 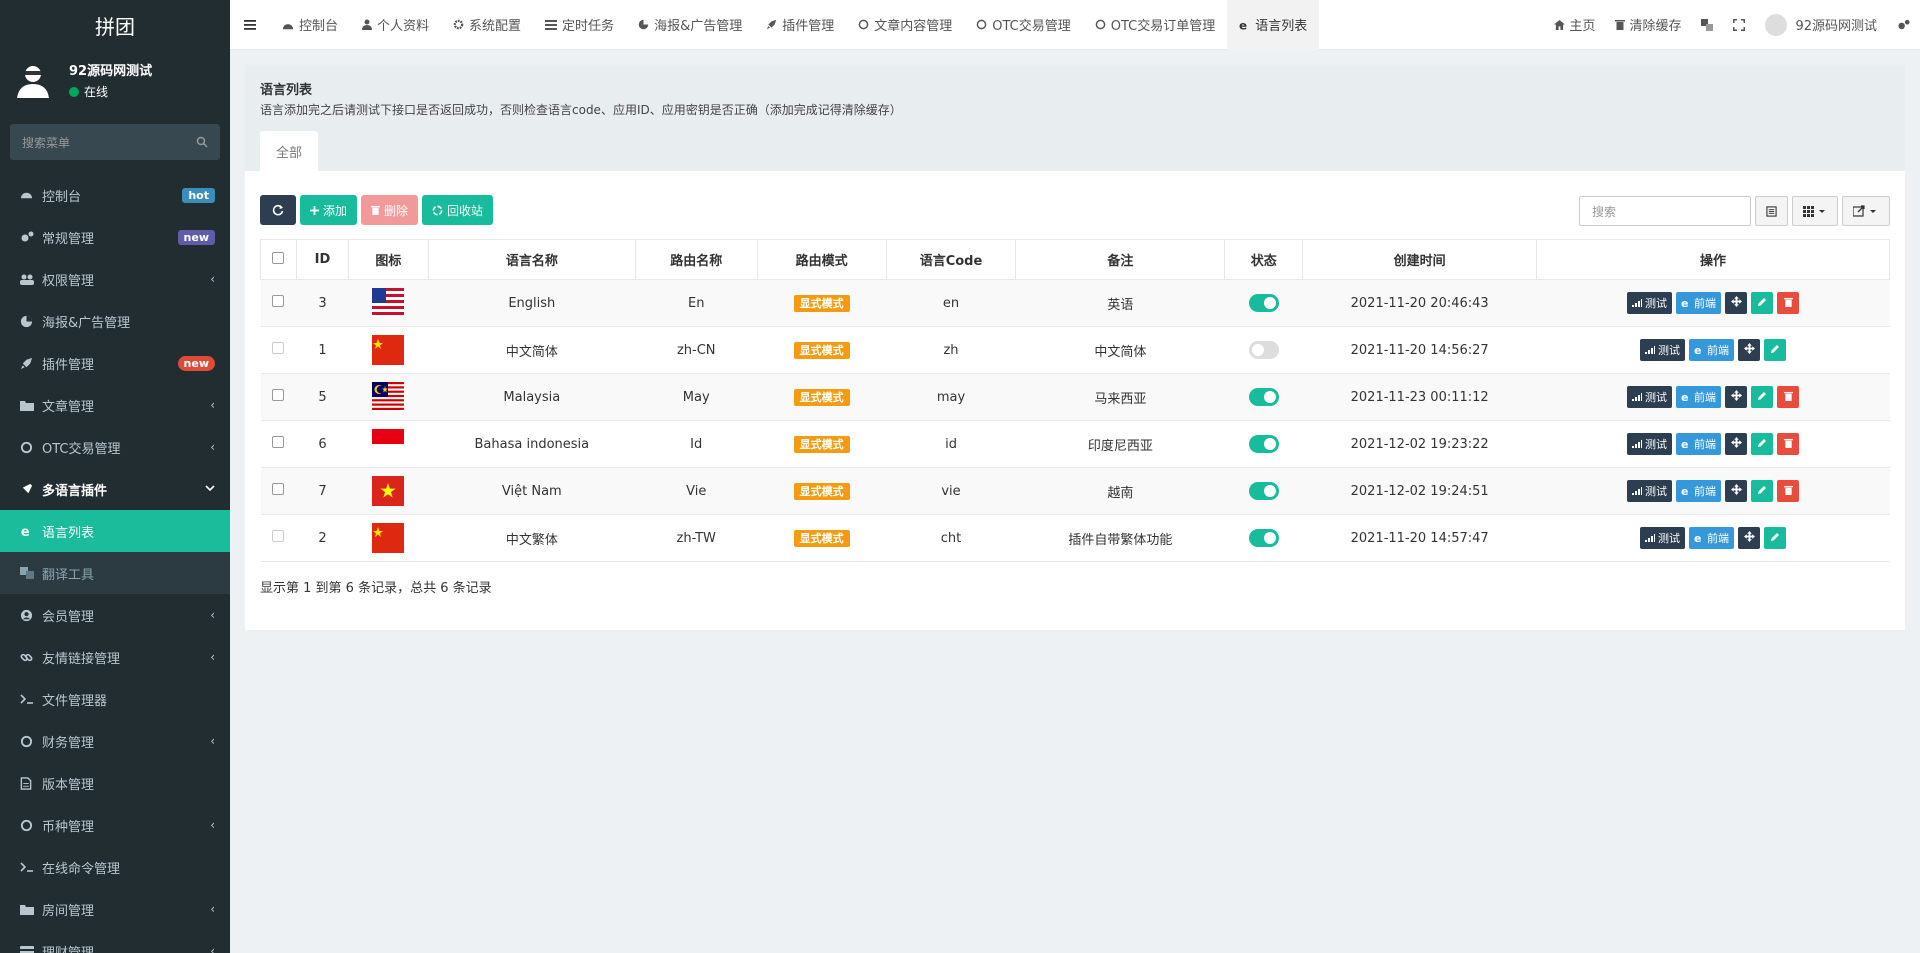 I want to click on column-header-language-code: 语言Code, so click(x=951, y=259).